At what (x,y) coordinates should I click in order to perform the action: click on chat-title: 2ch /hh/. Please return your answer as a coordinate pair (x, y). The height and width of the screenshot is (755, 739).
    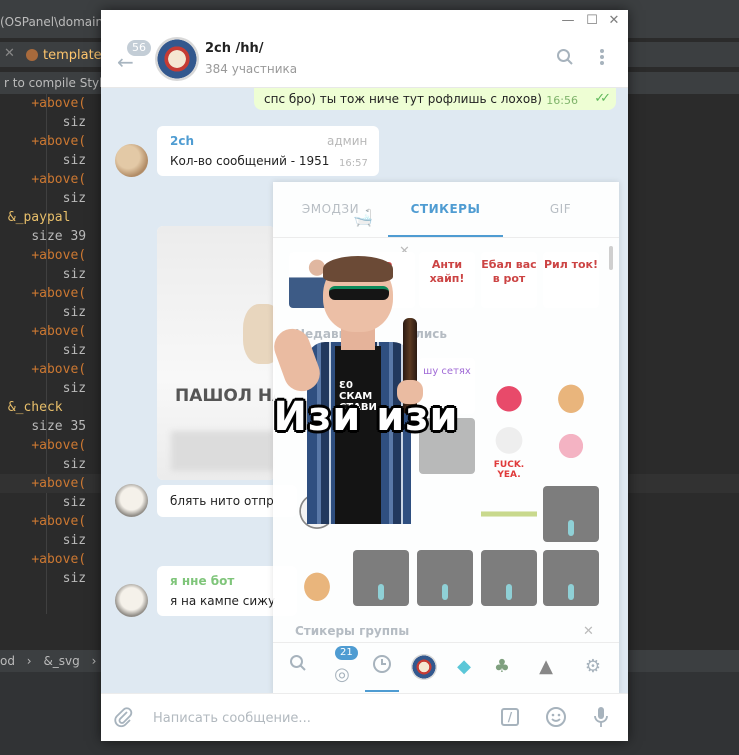
    Looking at the image, I should click on (234, 48).